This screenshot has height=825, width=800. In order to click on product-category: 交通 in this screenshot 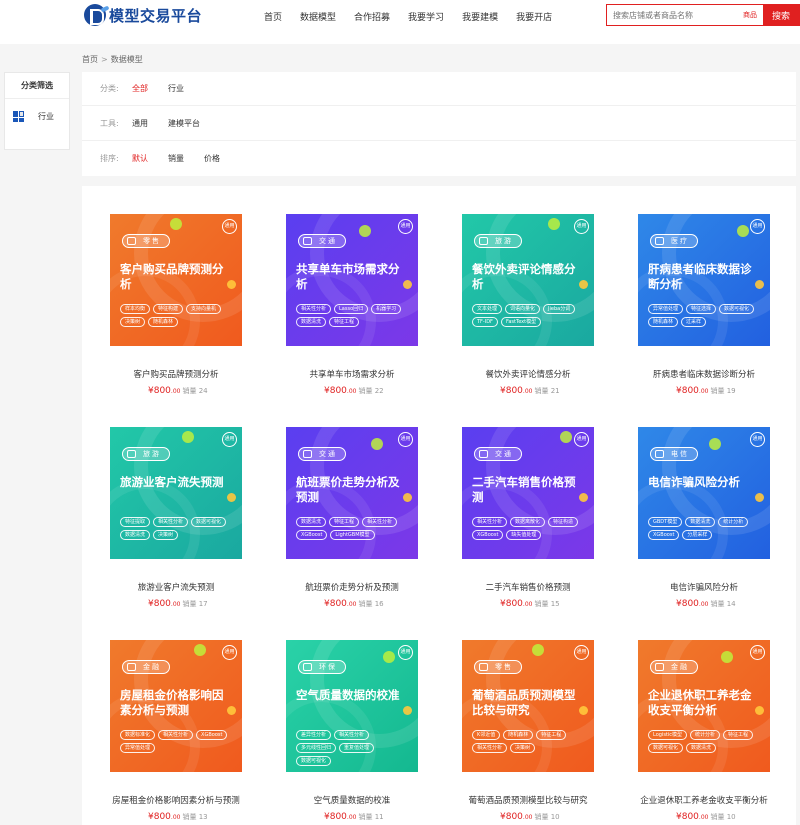, I will do `click(328, 241)`.